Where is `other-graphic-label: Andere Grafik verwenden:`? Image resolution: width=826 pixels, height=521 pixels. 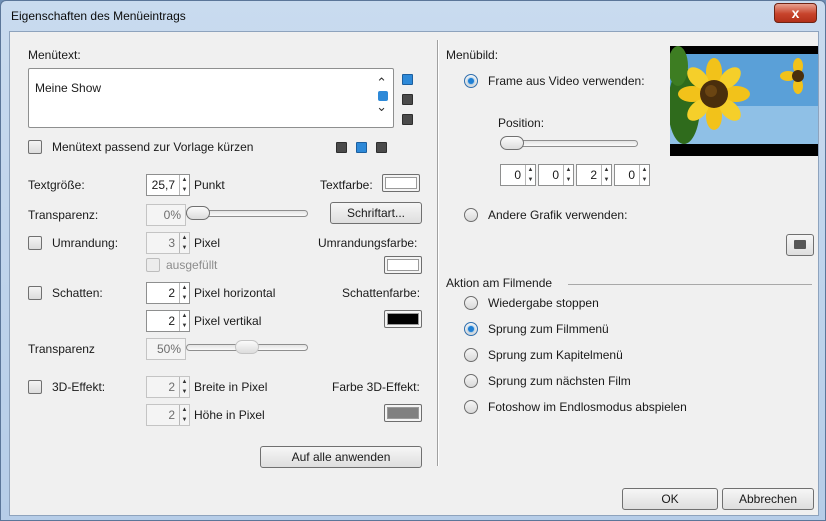 other-graphic-label: Andere Grafik verwenden: is located at coordinates (558, 215).